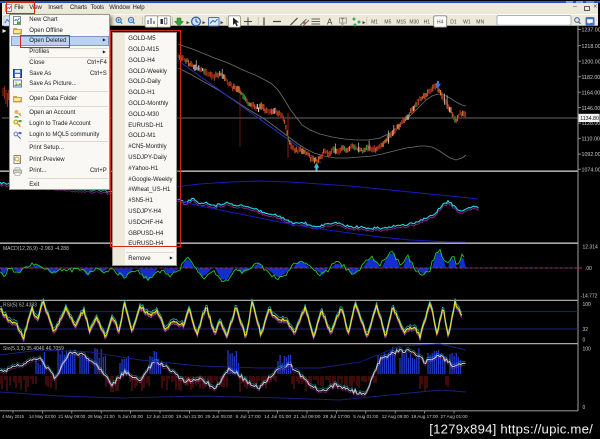 This screenshot has width=600, height=439. Describe the element at coordinates (511, 429) in the screenshot. I see `svg-text: [1279x894] https://upic.me/` at that location.